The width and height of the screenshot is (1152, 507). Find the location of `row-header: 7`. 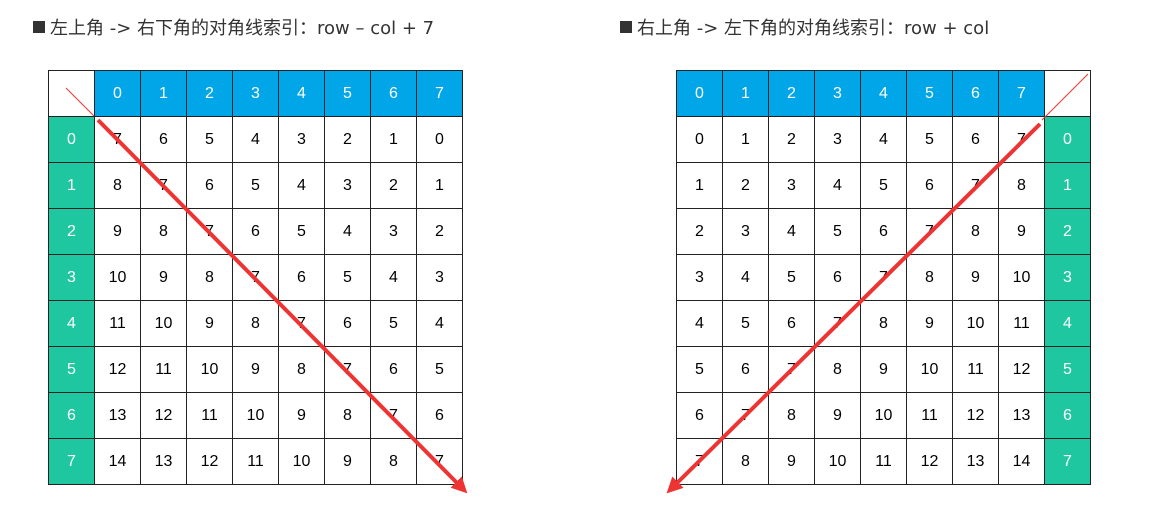

row-header: 7 is located at coordinates (72, 462).